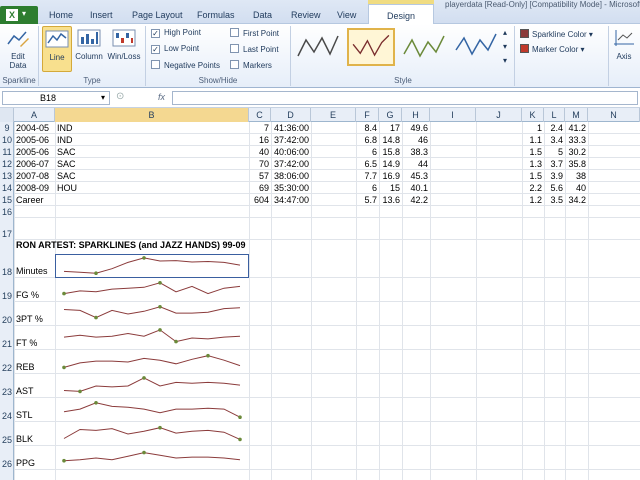  I want to click on cell-h15: 42.2, so click(415, 200).